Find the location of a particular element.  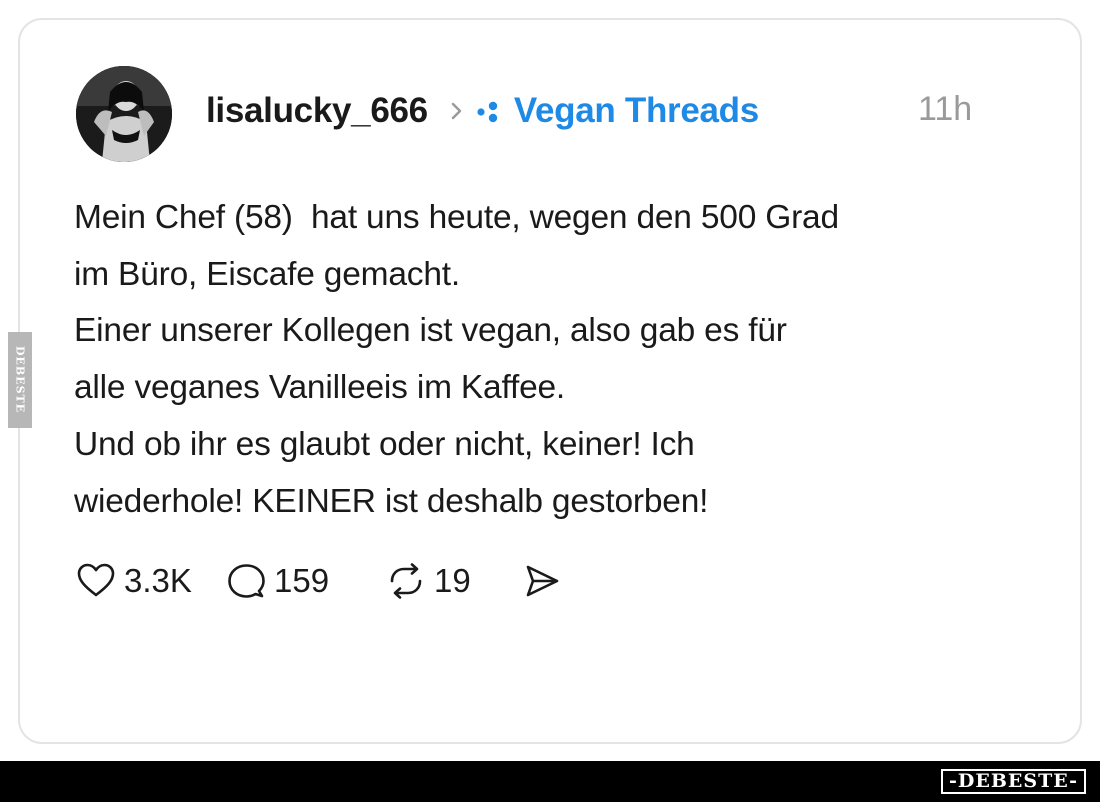

share-button is located at coordinates (542, 581).